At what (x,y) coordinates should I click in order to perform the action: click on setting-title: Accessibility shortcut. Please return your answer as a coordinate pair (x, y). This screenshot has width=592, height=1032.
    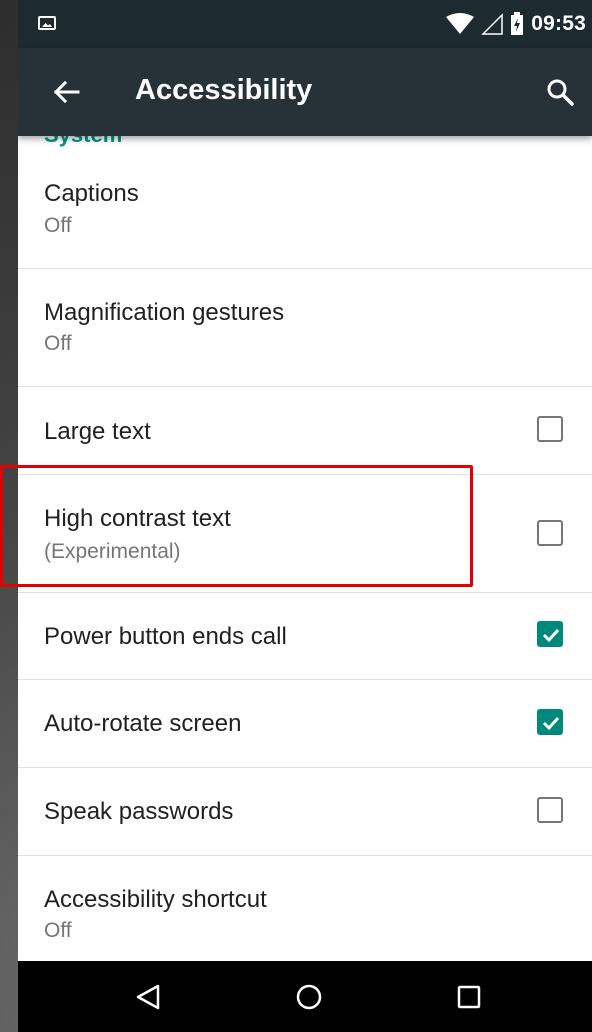
    Looking at the image, I should click on (155, 899).